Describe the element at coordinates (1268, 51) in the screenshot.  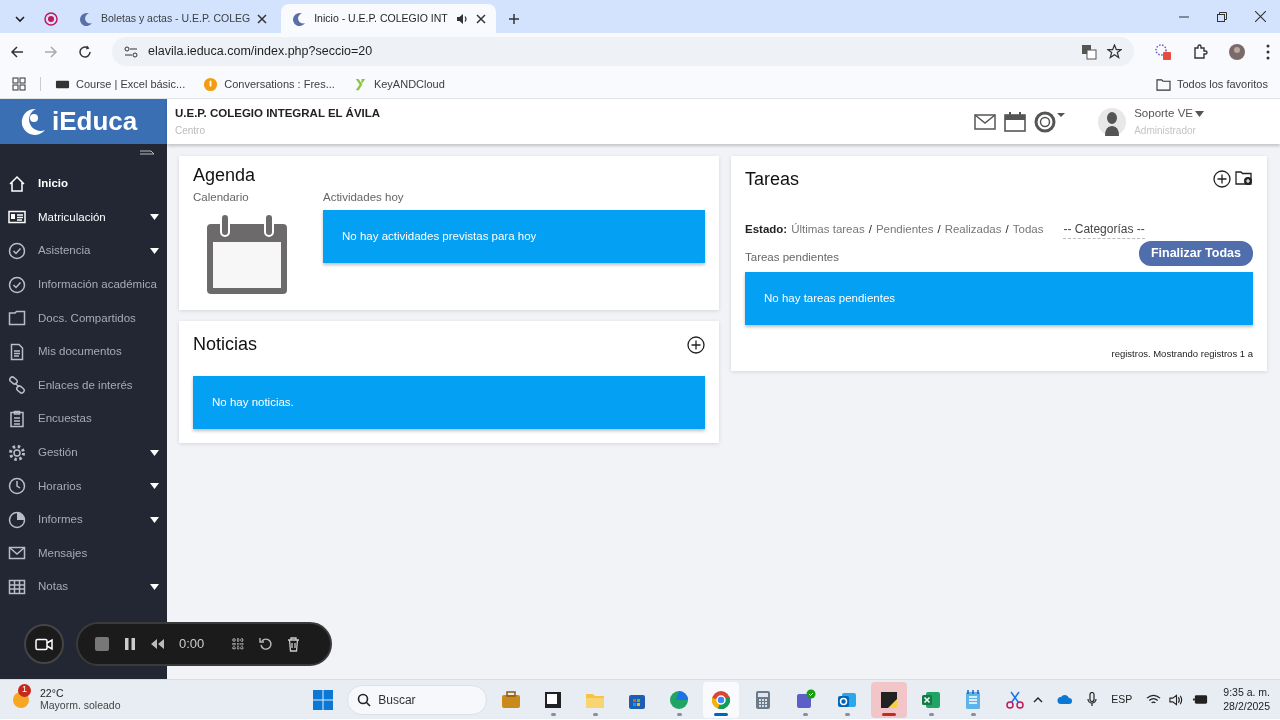
I see `more-icon` at that location.